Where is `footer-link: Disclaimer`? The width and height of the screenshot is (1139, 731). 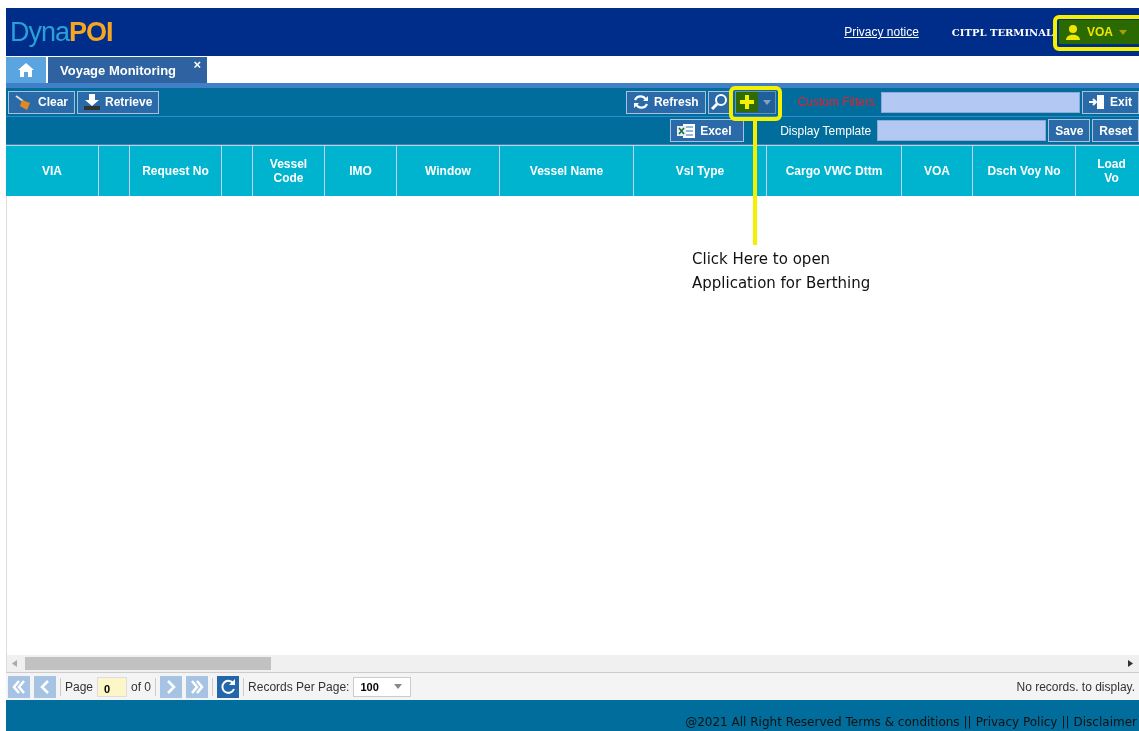
footer-link: Disclaimer is located at coordinates (1105, 722).